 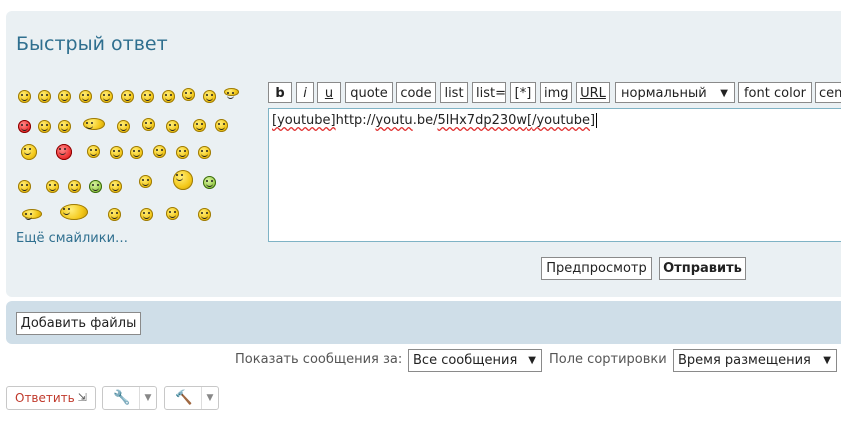 What do you see at coordinates (596, 268) in the screenshot?
I see `preview-button: Предпросмотр` at bounding box center [596, 268].